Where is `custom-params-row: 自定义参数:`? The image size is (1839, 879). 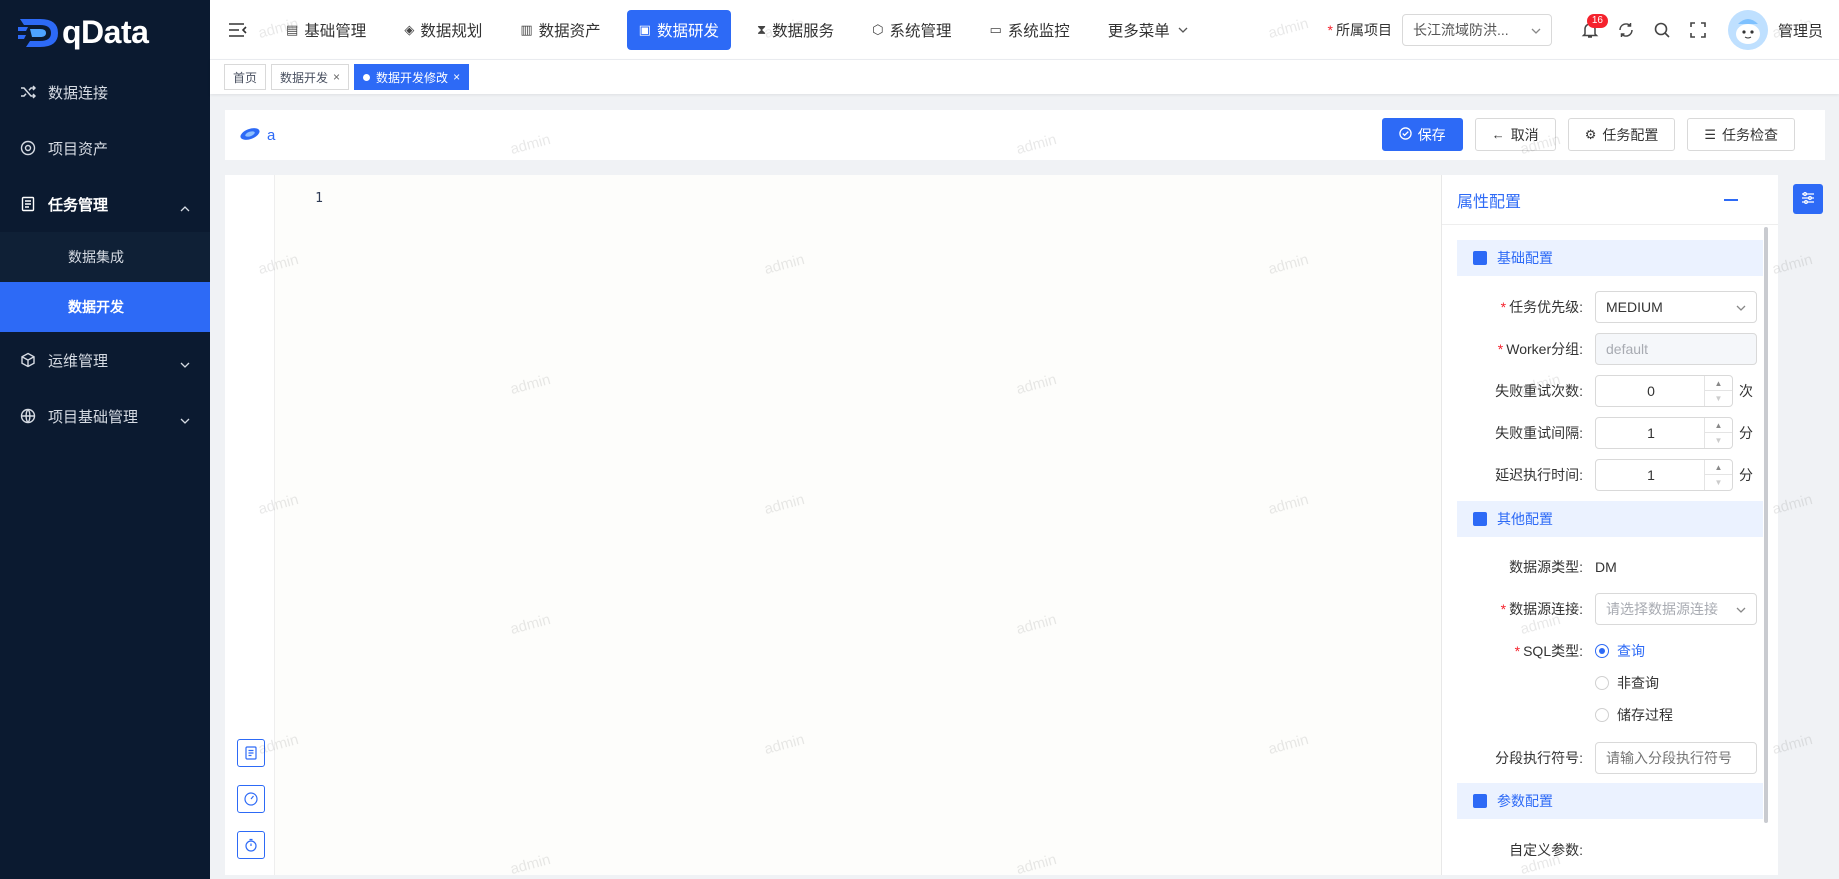
custom-params-row: 自定义参数: is located at coordinates (1610, 850).